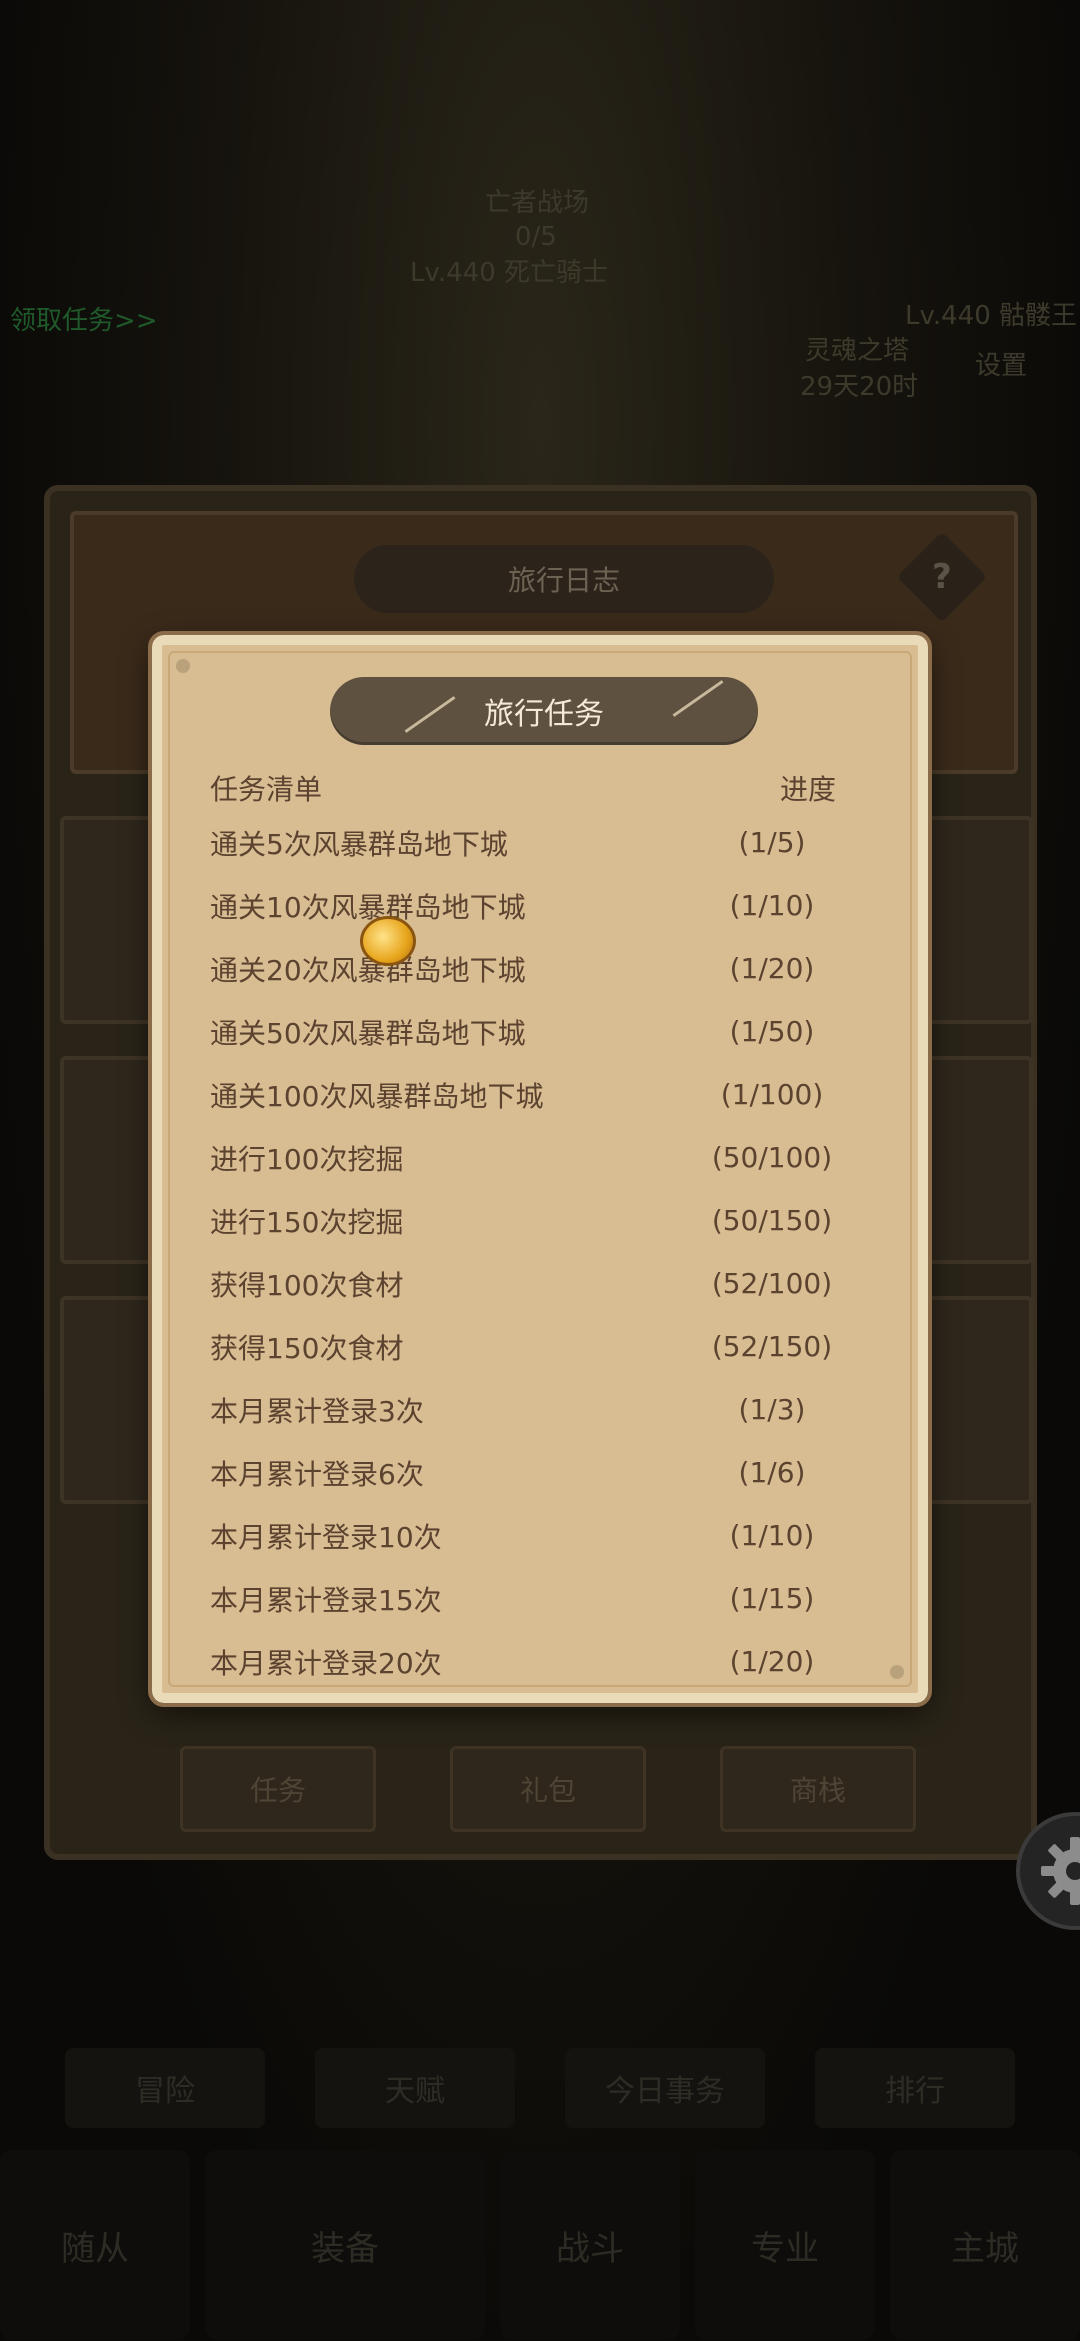 This screenshot has height=2341, width=1080. I want to click on task-name: 本月累计登录10次, so click(326, 1537).